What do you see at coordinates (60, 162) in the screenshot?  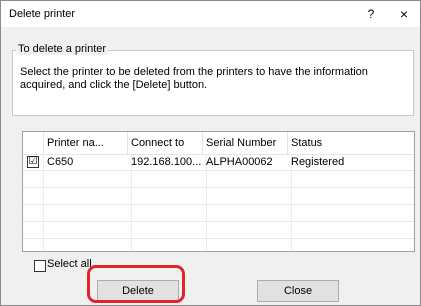 I see `cell-printer-name: C650` at bounding box center [60, 162].